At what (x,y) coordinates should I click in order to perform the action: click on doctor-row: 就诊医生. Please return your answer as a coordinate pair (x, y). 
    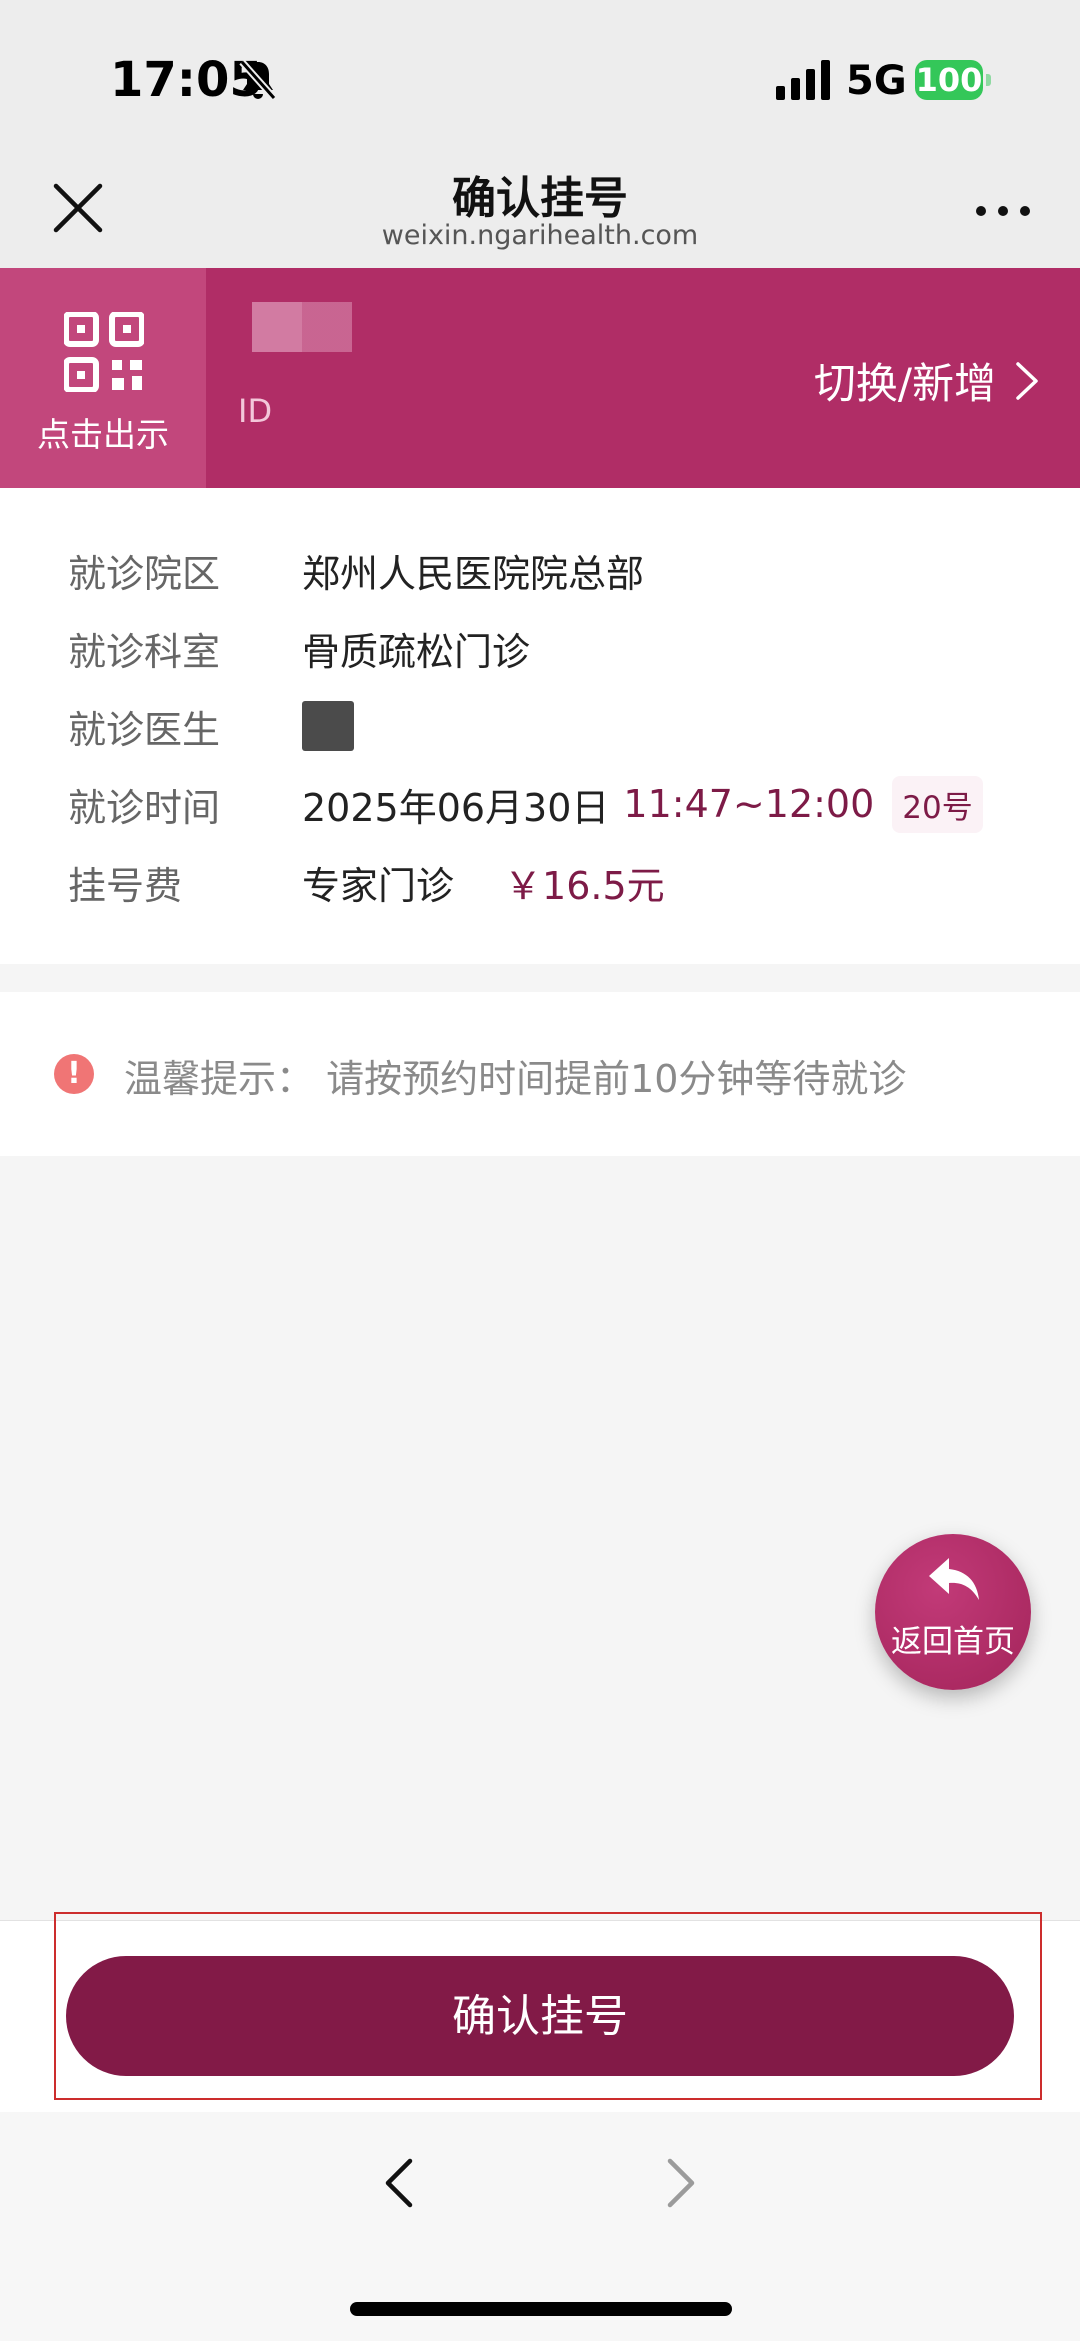
    Looking at the image, I should click on (211, 726).